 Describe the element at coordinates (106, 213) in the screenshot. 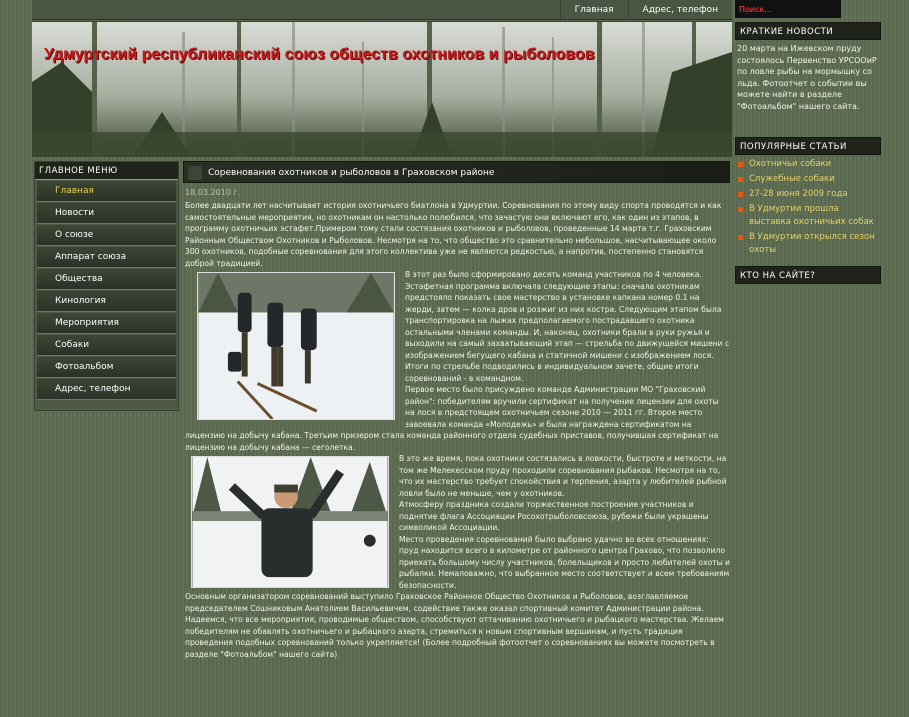

I see `menu-item-news: Новости` at that location.